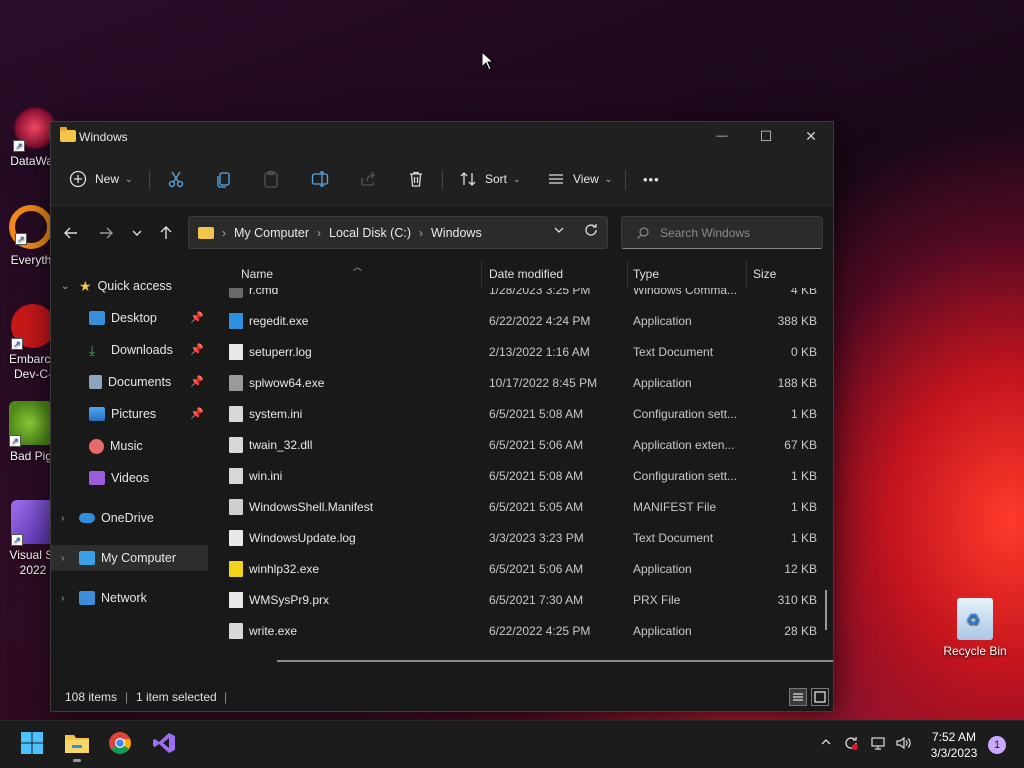 The width and height of the screenshot is (1024, 768). What do you see at coordinates (526, 274) in the screenshot?
I see `column-date-modified: Date modified` at bounding box center [526, 274].